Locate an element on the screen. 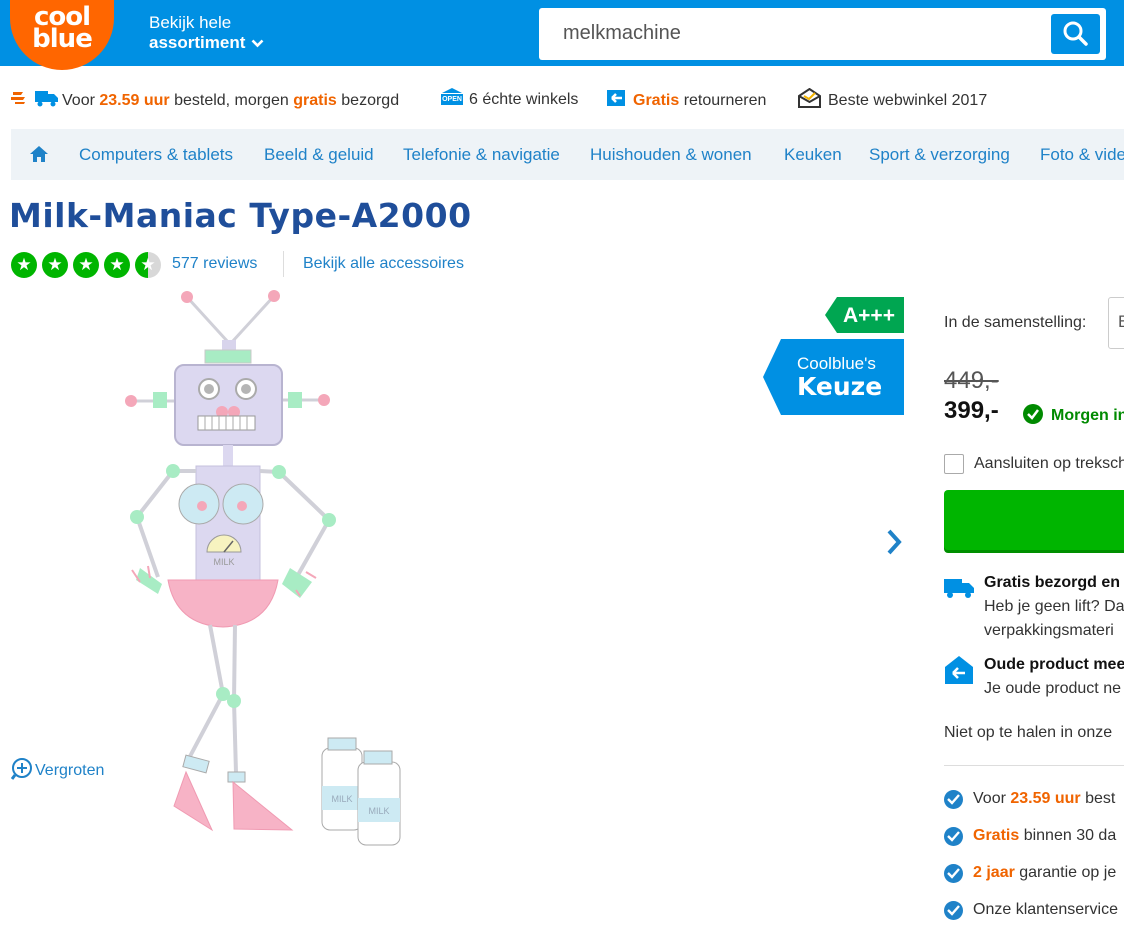 Image resolution: width=1124 pixels, height=932 pixels. config-label: In de samenstelling: is located at coordinates (1015, 322).